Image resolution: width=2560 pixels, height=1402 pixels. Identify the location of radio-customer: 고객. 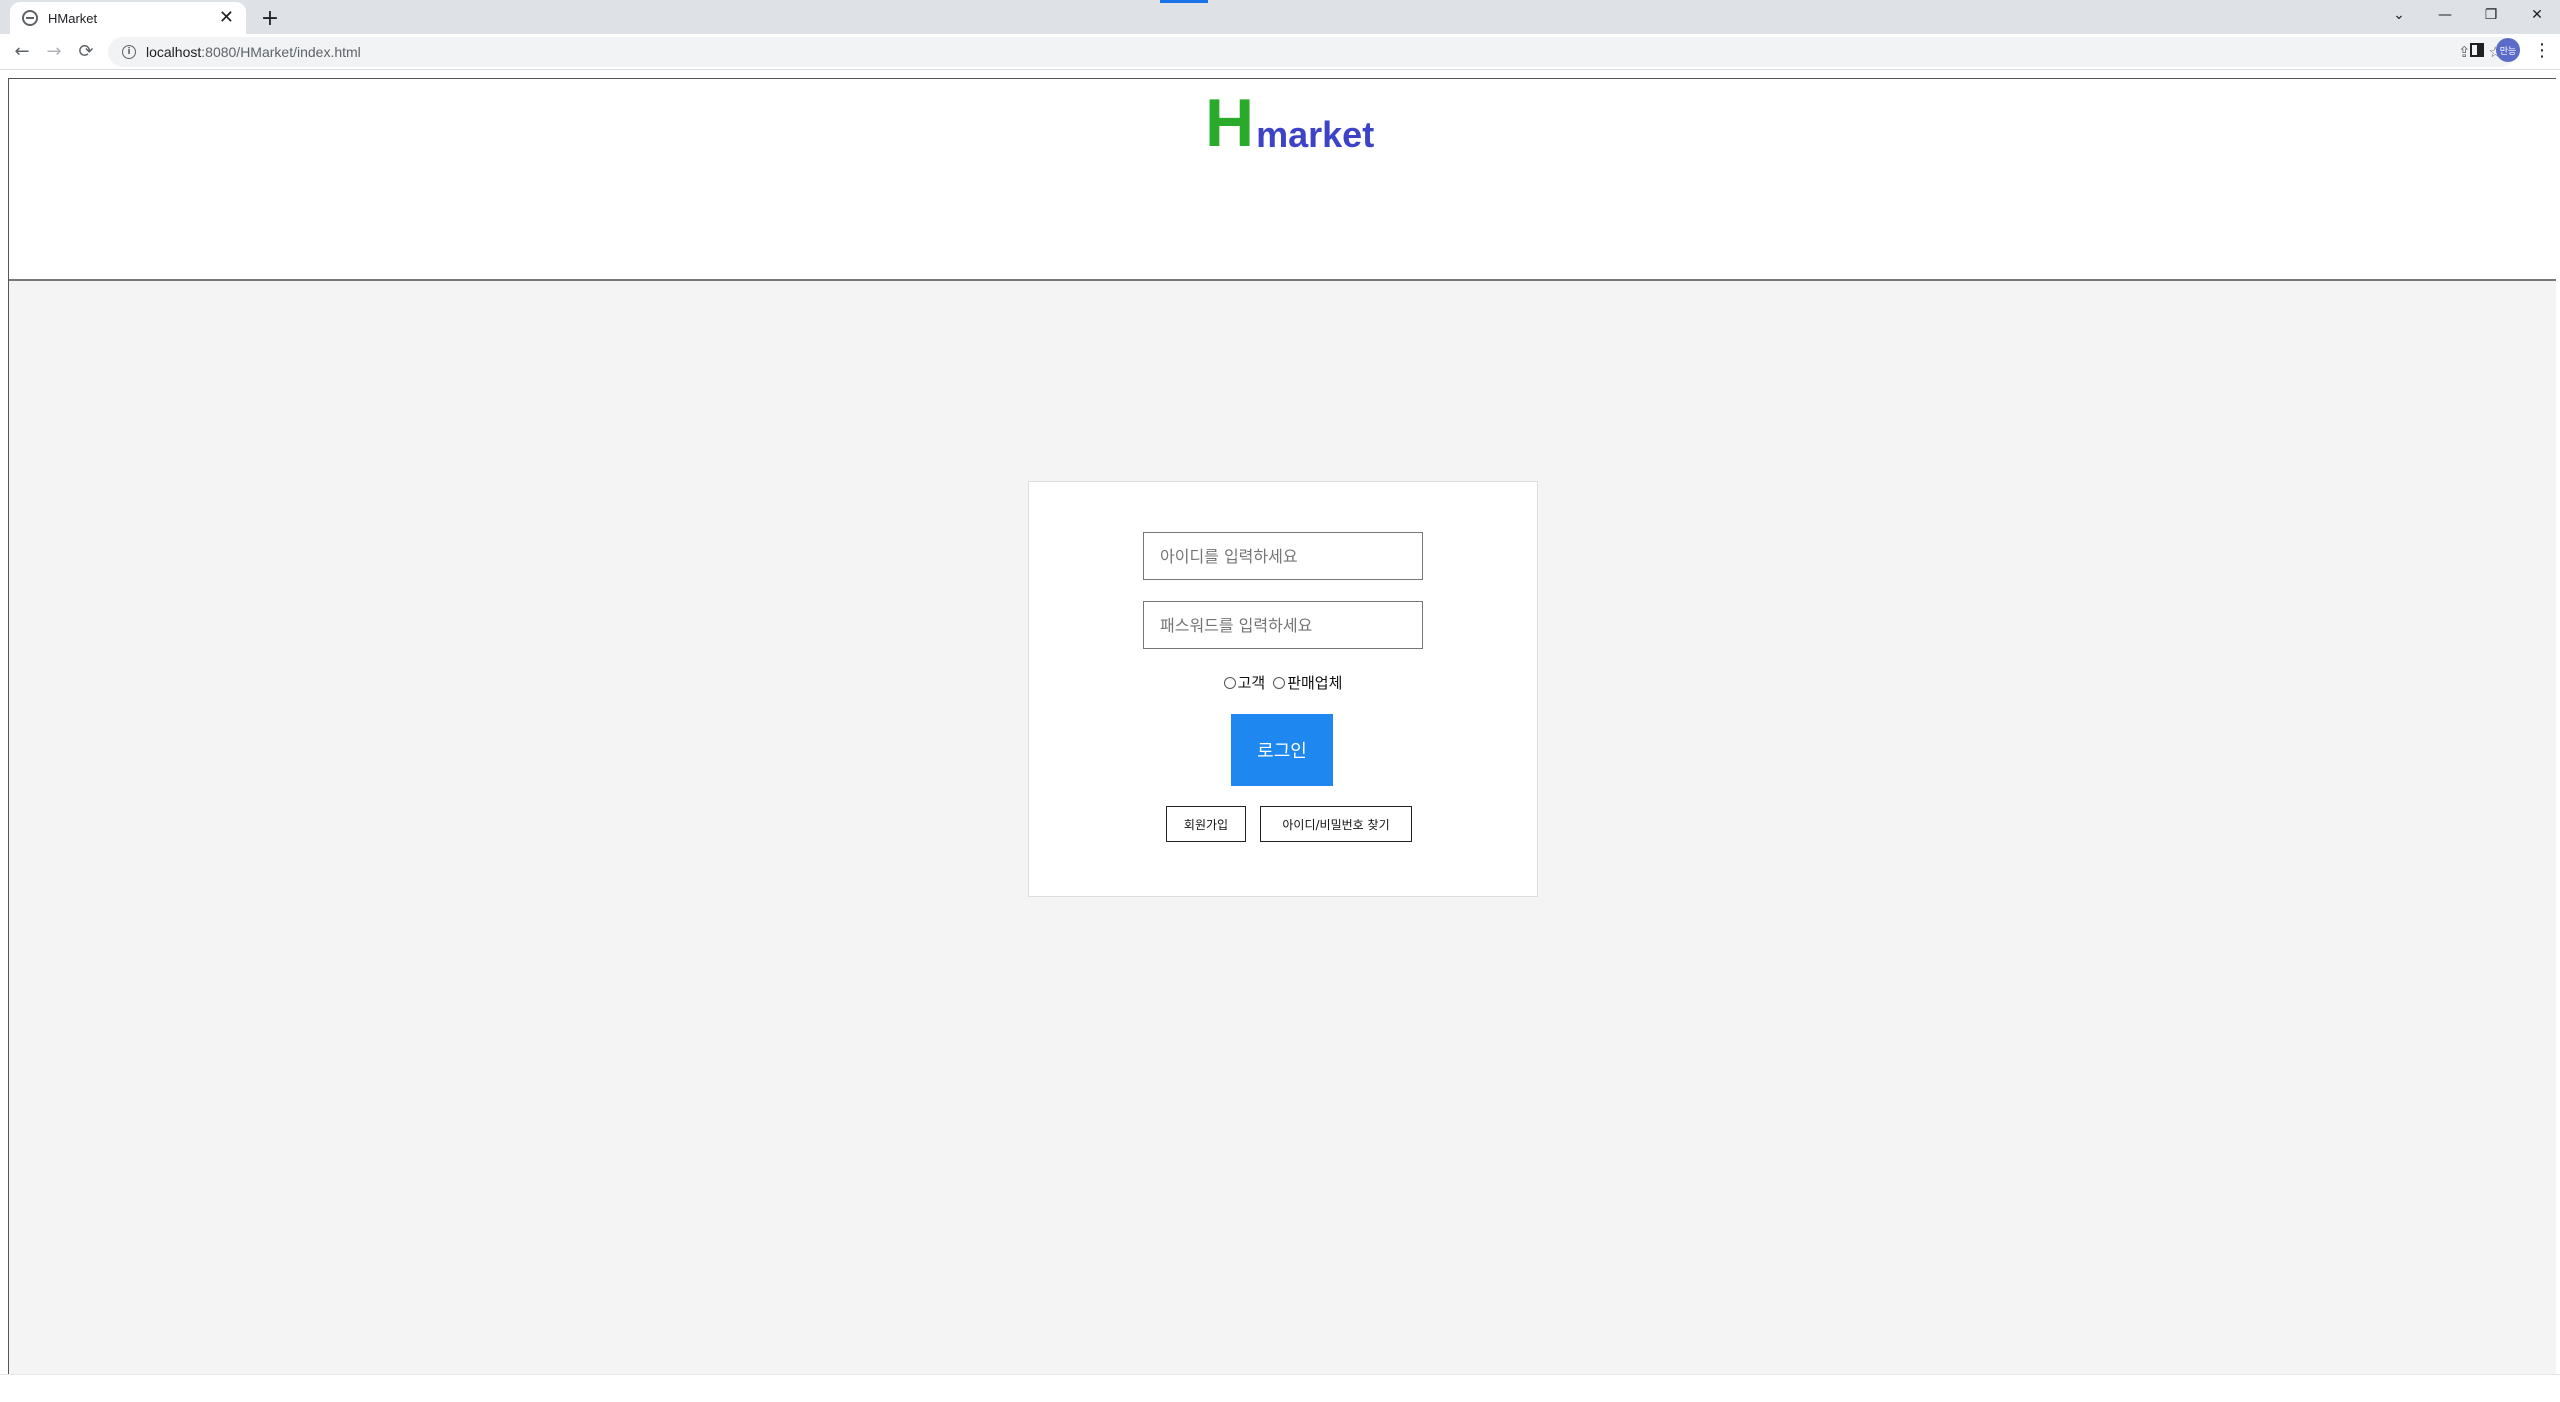
(1244, 682).